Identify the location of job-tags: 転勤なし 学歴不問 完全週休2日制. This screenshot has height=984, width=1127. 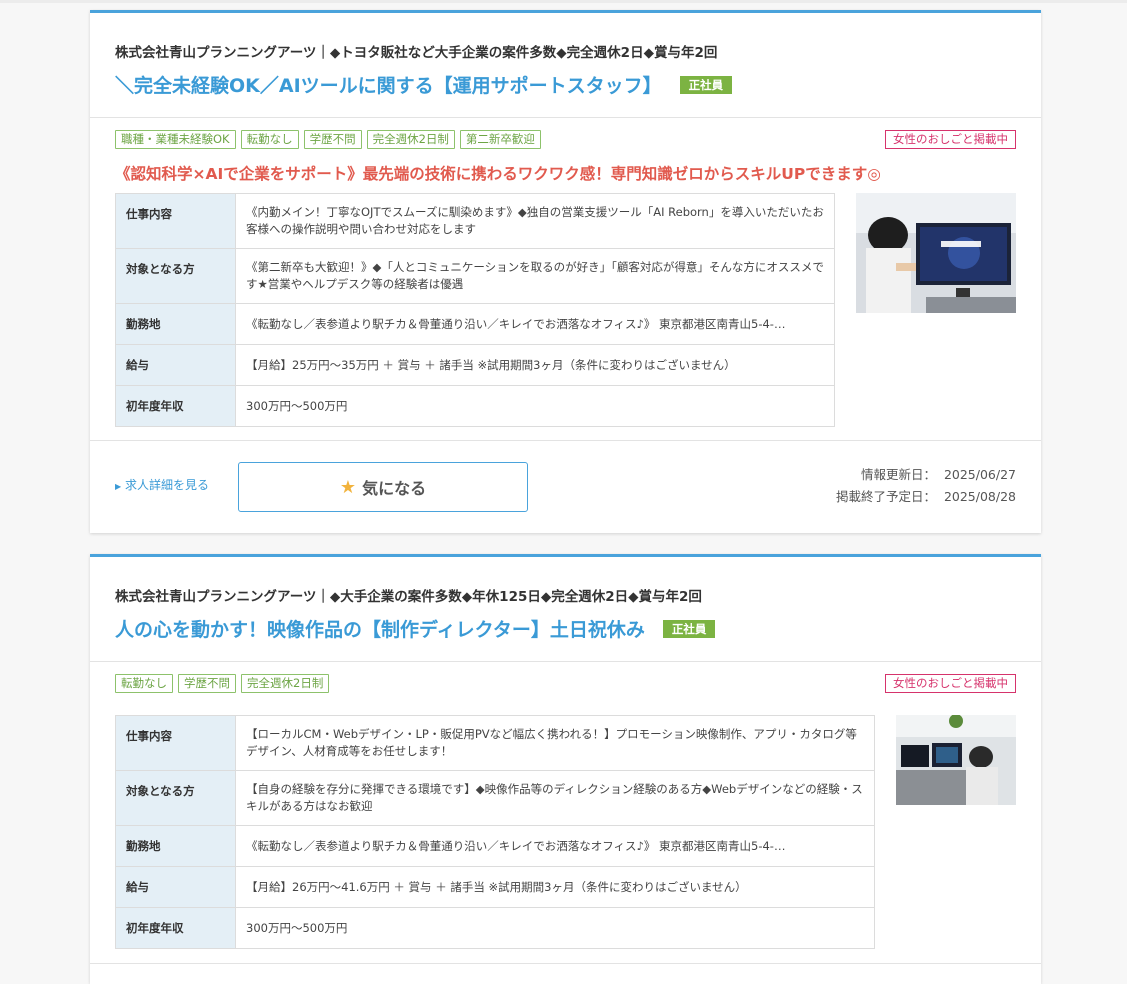
(222, 683).